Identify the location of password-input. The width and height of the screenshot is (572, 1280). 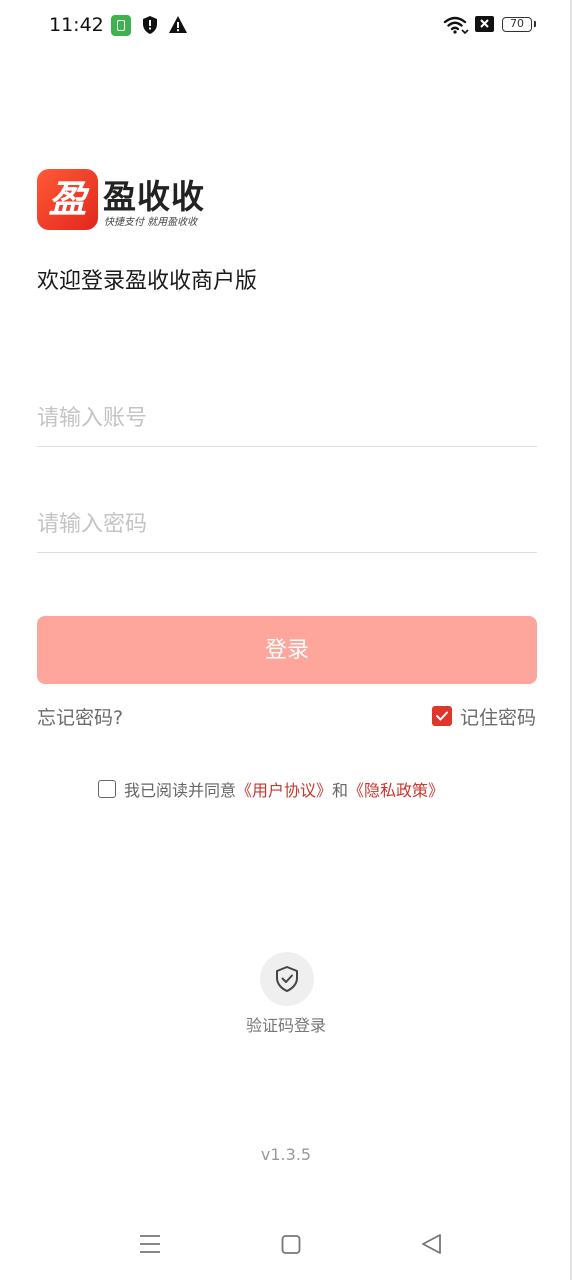
(287, 524).